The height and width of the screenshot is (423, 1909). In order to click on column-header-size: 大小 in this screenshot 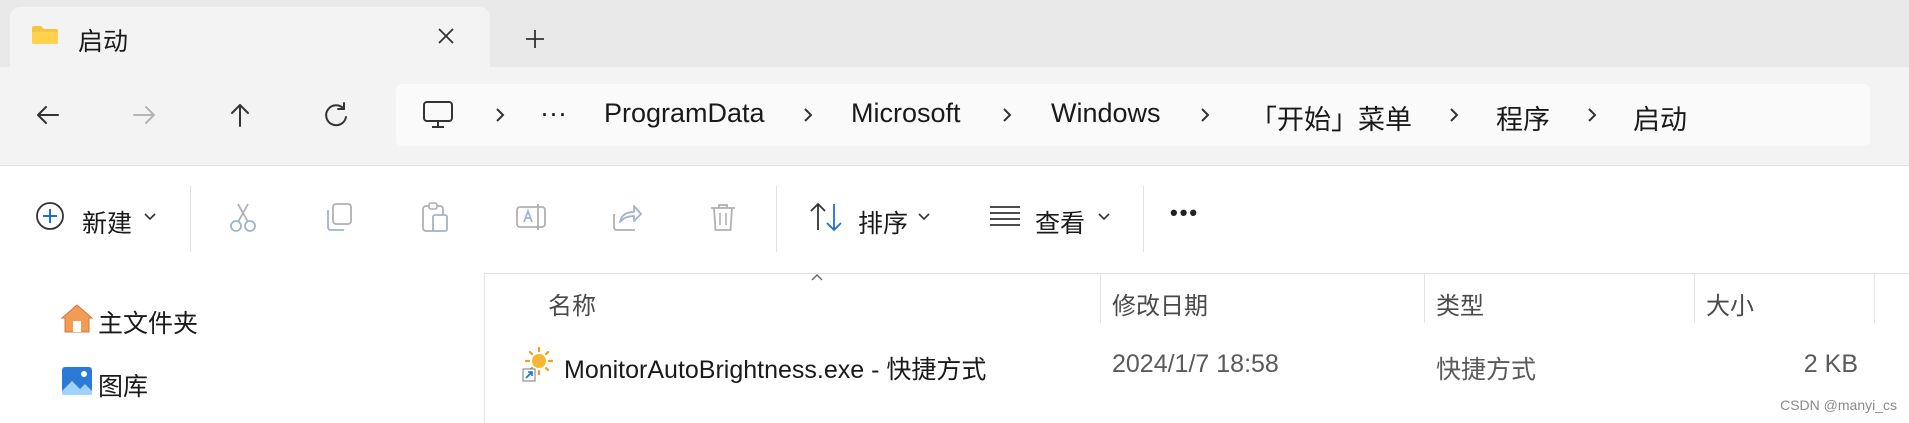, I will do `click(1730, 303)`.